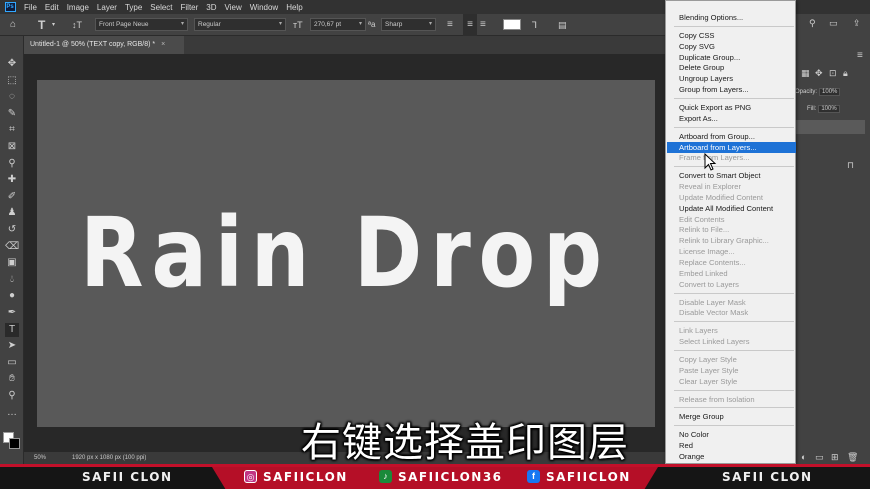  What do you see at coordinates (133, 7) in the screenshot?
I see `menu-type: Type` at bounding box center [133, 7].